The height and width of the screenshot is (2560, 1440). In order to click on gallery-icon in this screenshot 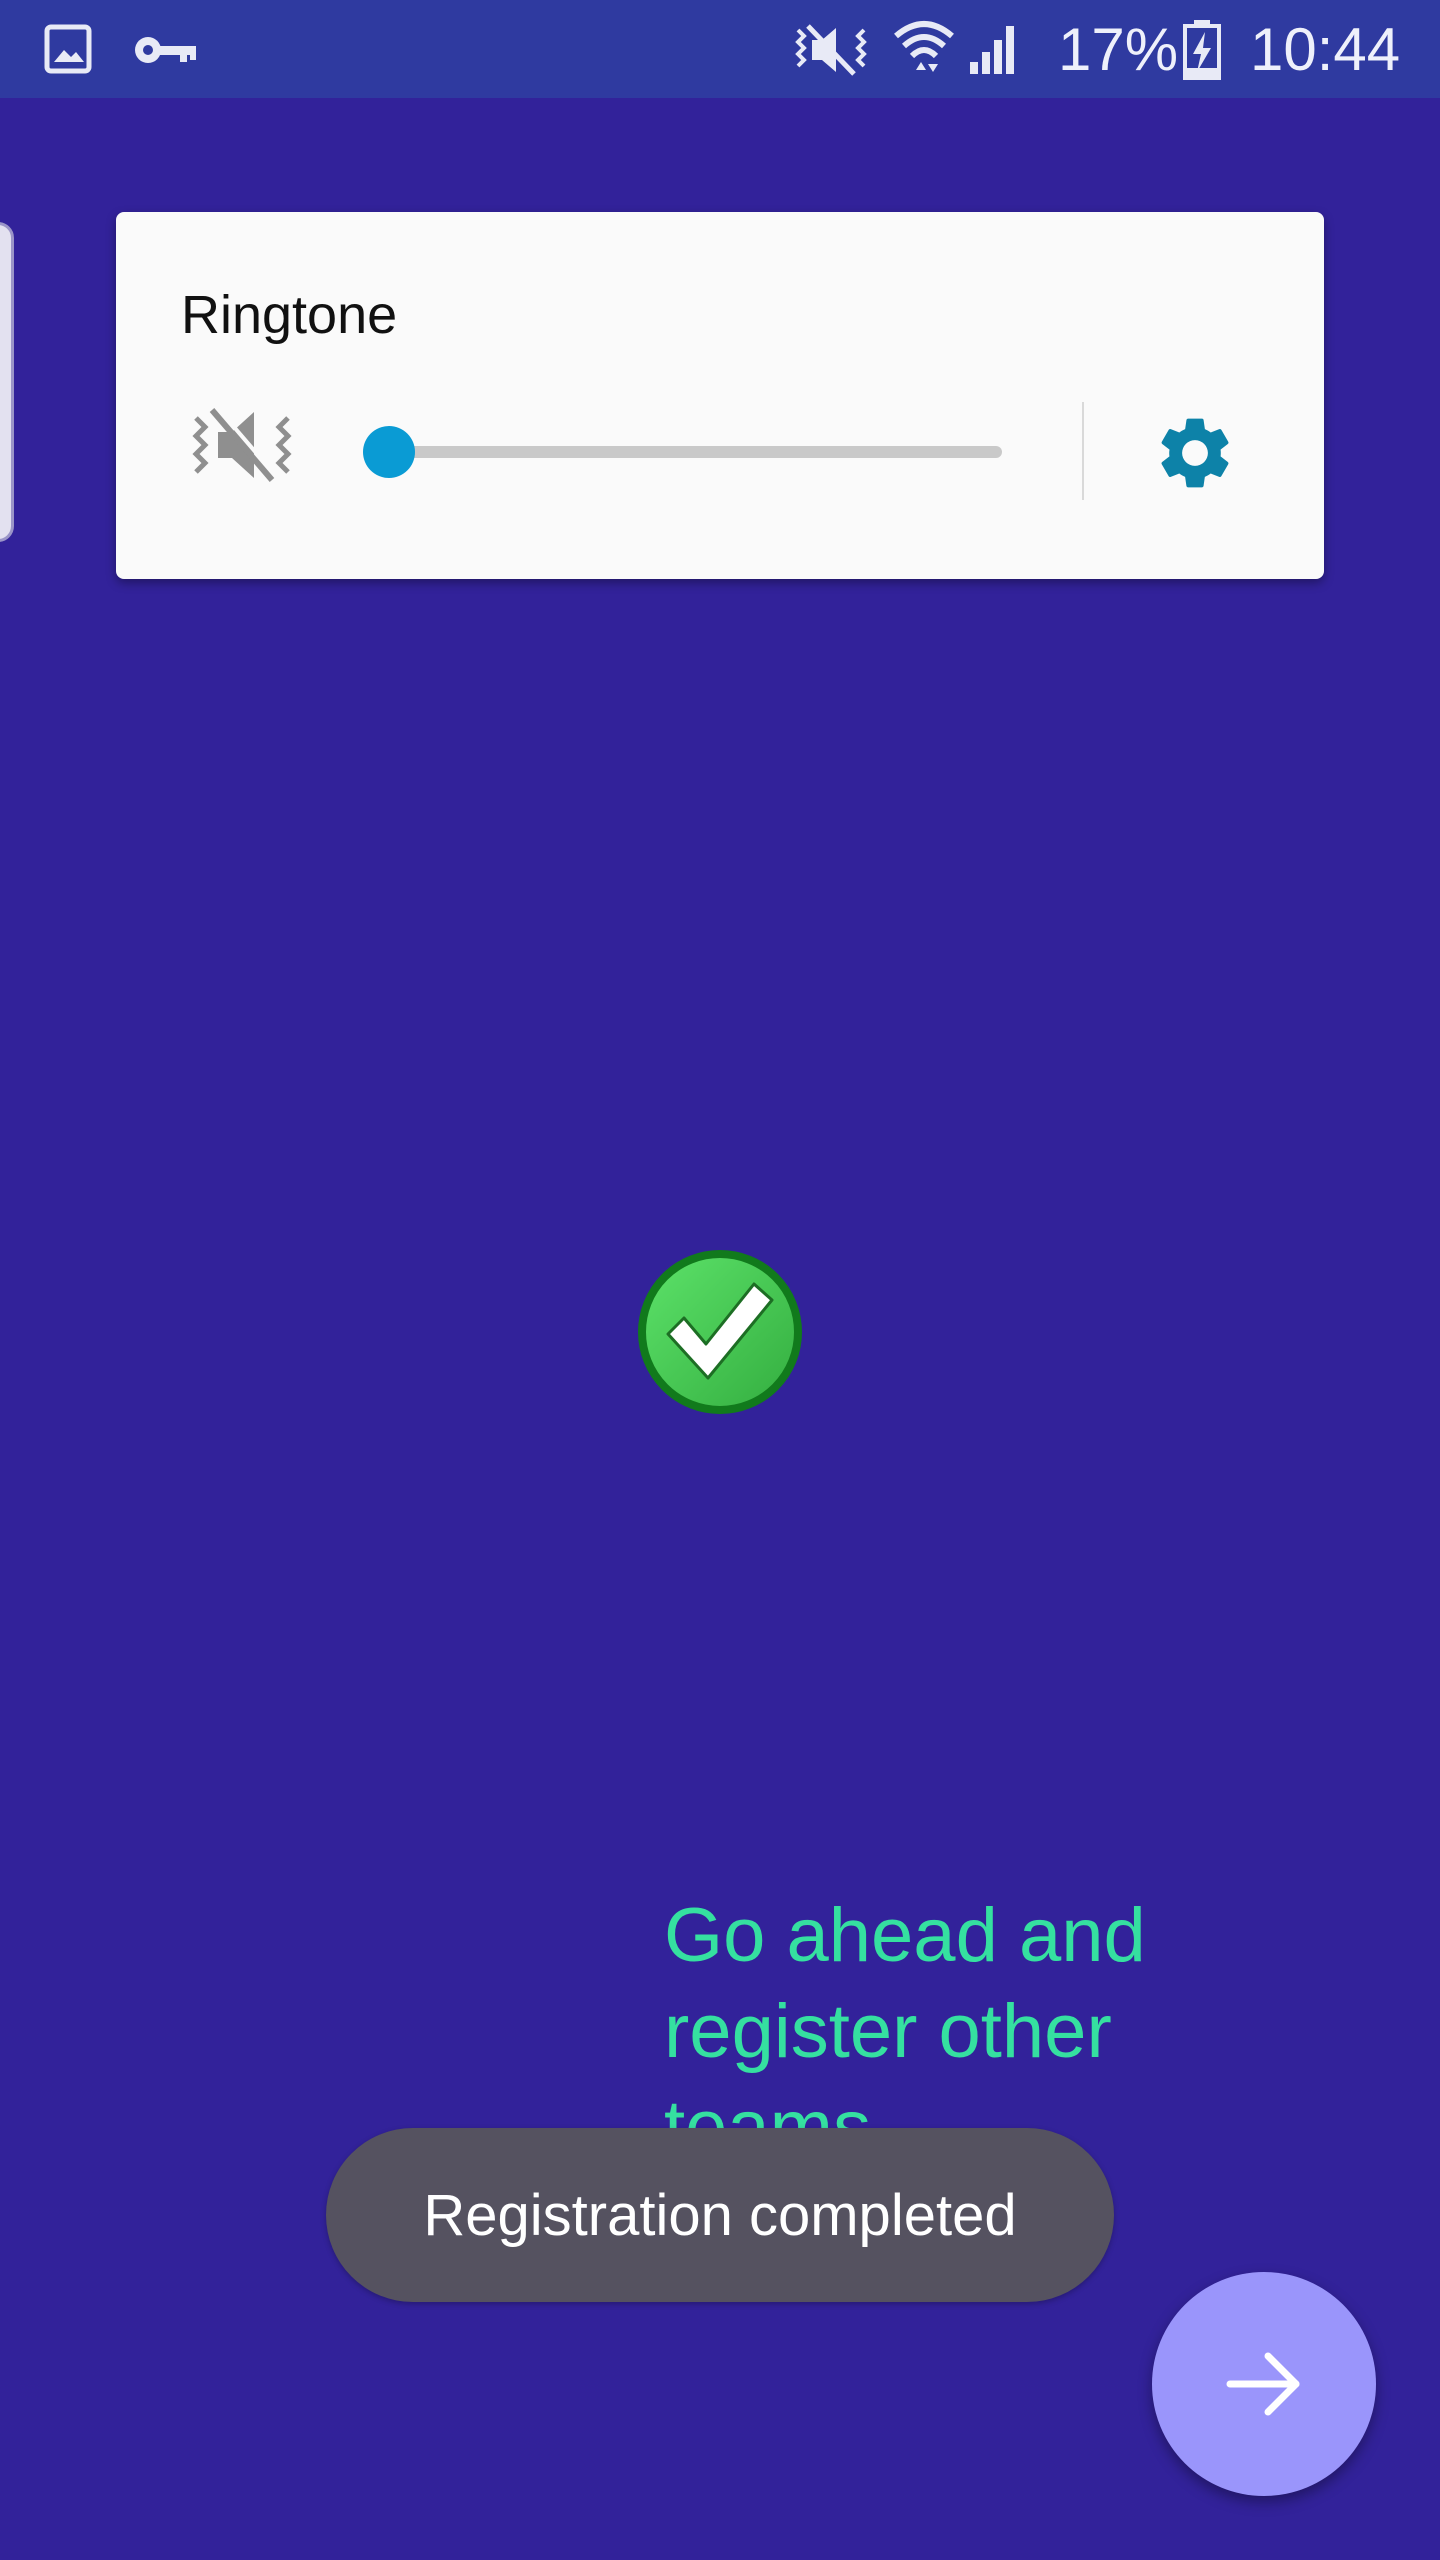, I will do `click(68, 49)`.